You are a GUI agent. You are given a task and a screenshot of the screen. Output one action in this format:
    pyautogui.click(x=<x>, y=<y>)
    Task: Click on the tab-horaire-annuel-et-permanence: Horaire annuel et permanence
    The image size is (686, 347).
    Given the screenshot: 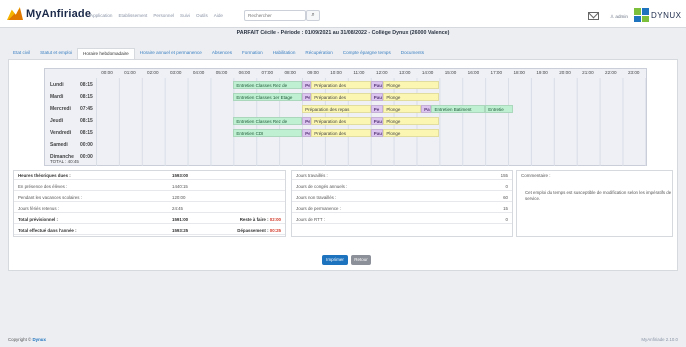 What is the action you would take?
    pyautogui.click(x=171, y=53)
    